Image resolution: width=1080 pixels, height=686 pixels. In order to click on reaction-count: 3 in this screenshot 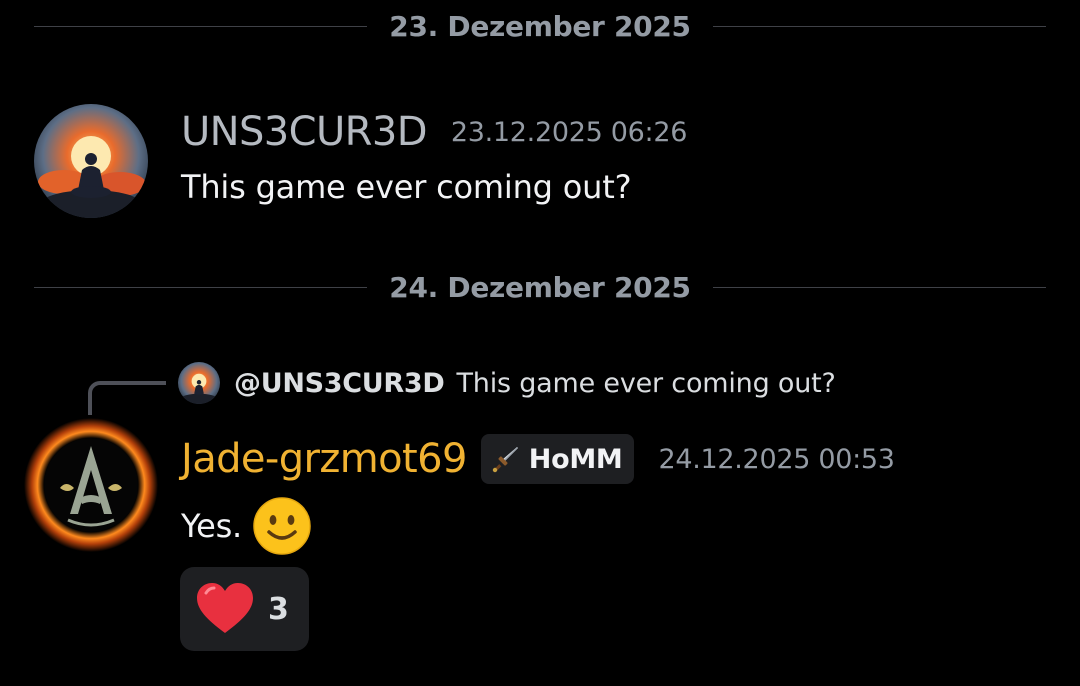, I will do `click(278, 609)`.